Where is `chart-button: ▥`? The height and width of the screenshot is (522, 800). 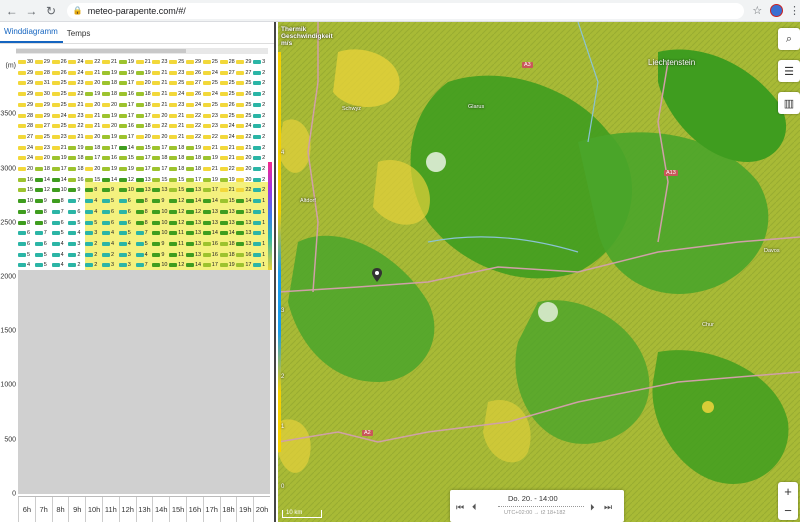
chart-button: ▥ is located at coordinates (789, 103).